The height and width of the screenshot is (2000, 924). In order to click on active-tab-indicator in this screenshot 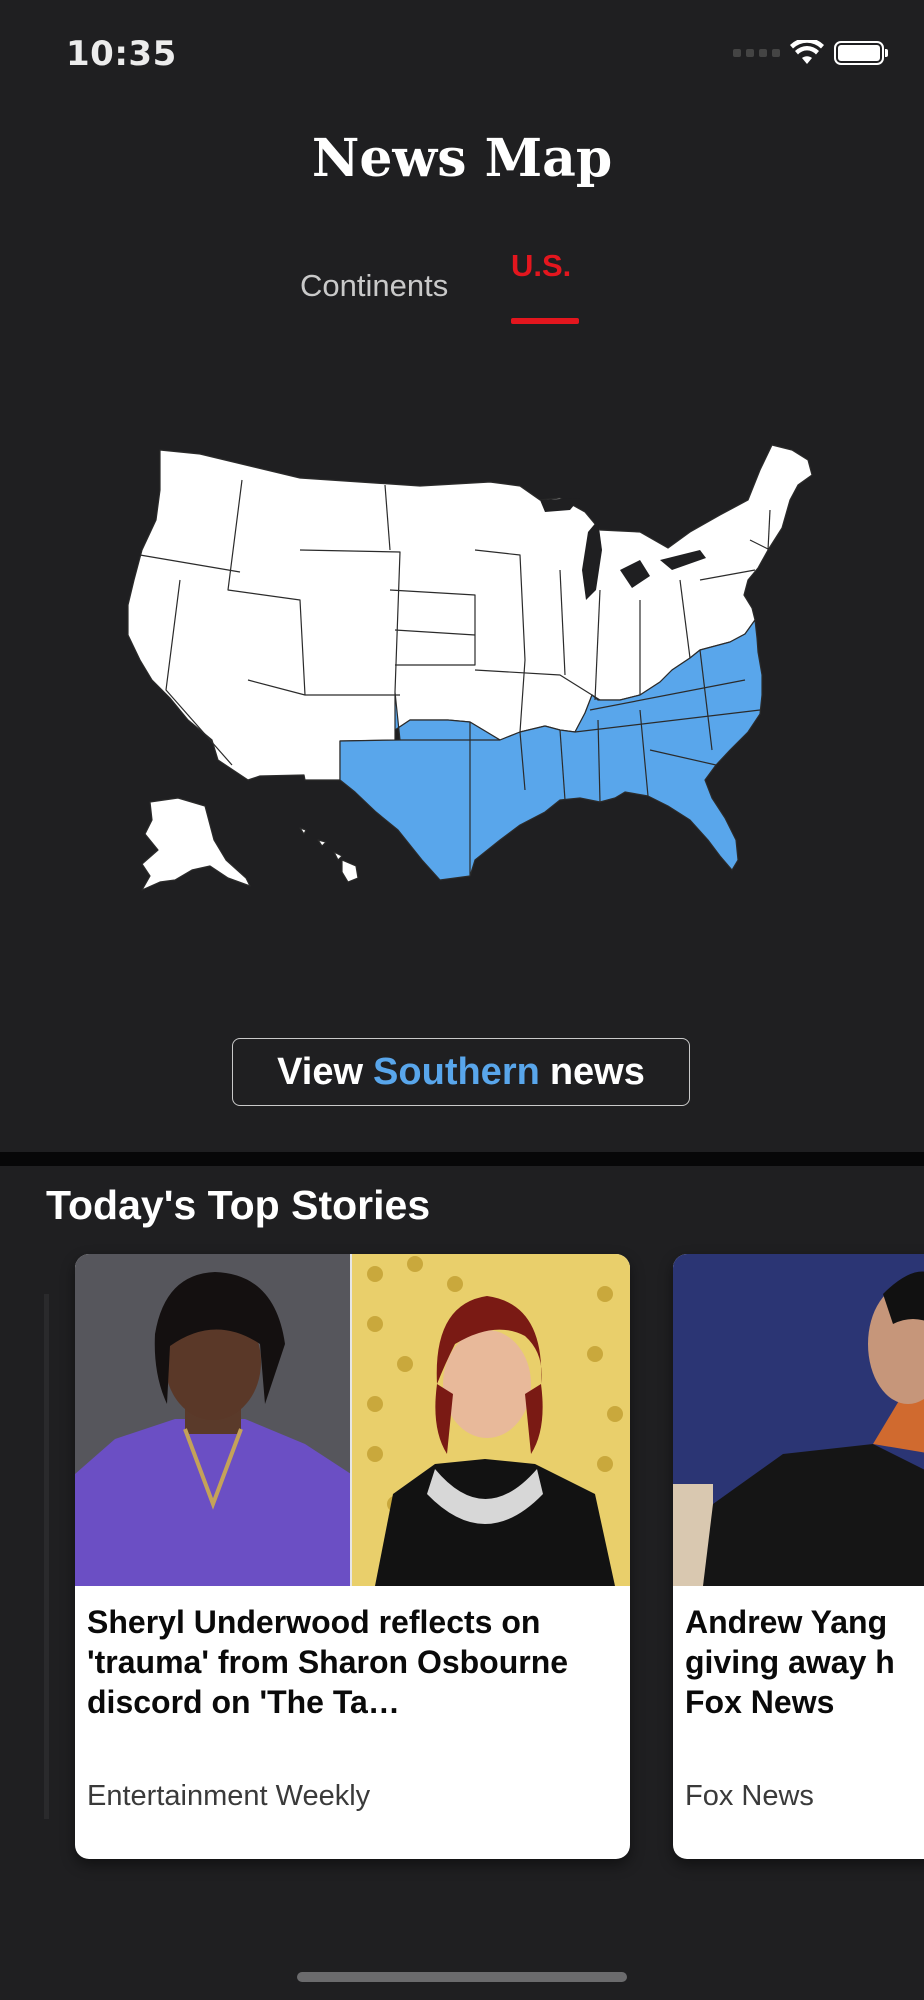, I will do `click(545, 321)`.